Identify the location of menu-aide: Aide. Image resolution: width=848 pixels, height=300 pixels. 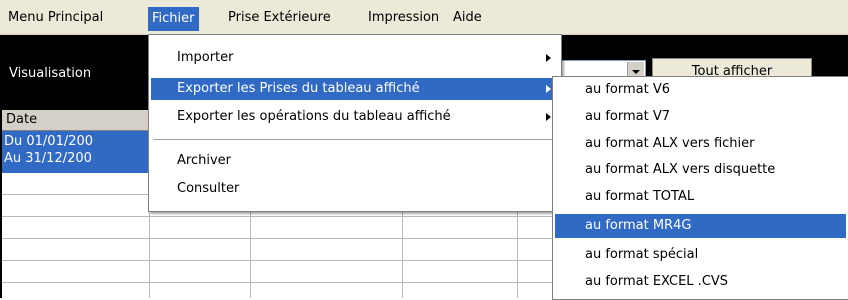
(467, 18).